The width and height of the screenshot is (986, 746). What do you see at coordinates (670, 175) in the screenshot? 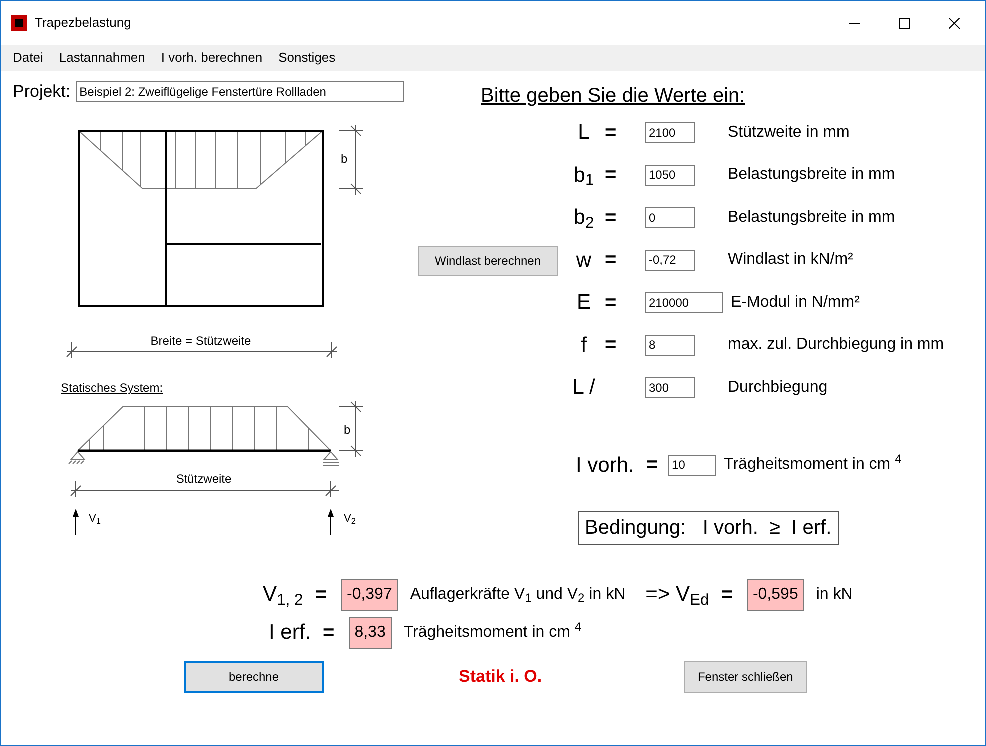
I see `value-field: 1050` at bounding box center [670, 175].